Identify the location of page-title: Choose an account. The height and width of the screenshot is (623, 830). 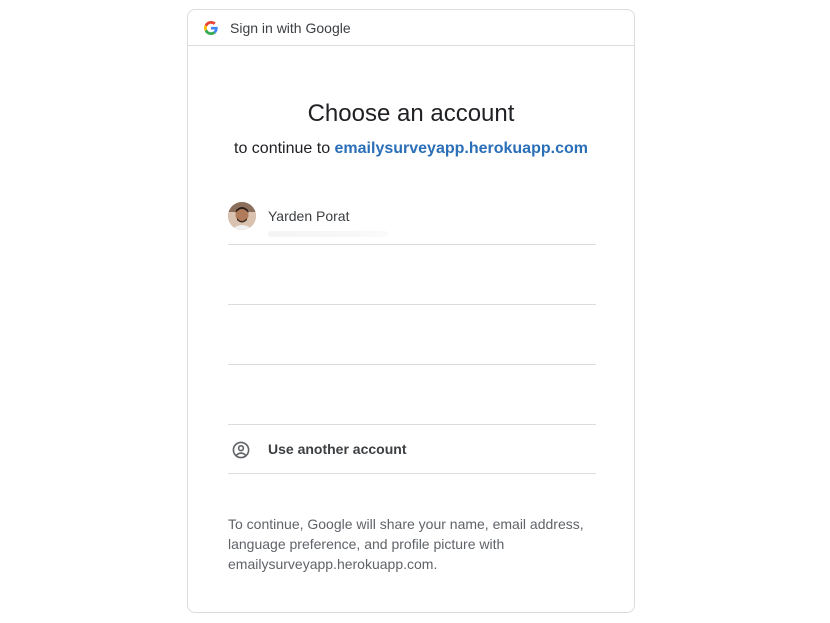
(411, 113).